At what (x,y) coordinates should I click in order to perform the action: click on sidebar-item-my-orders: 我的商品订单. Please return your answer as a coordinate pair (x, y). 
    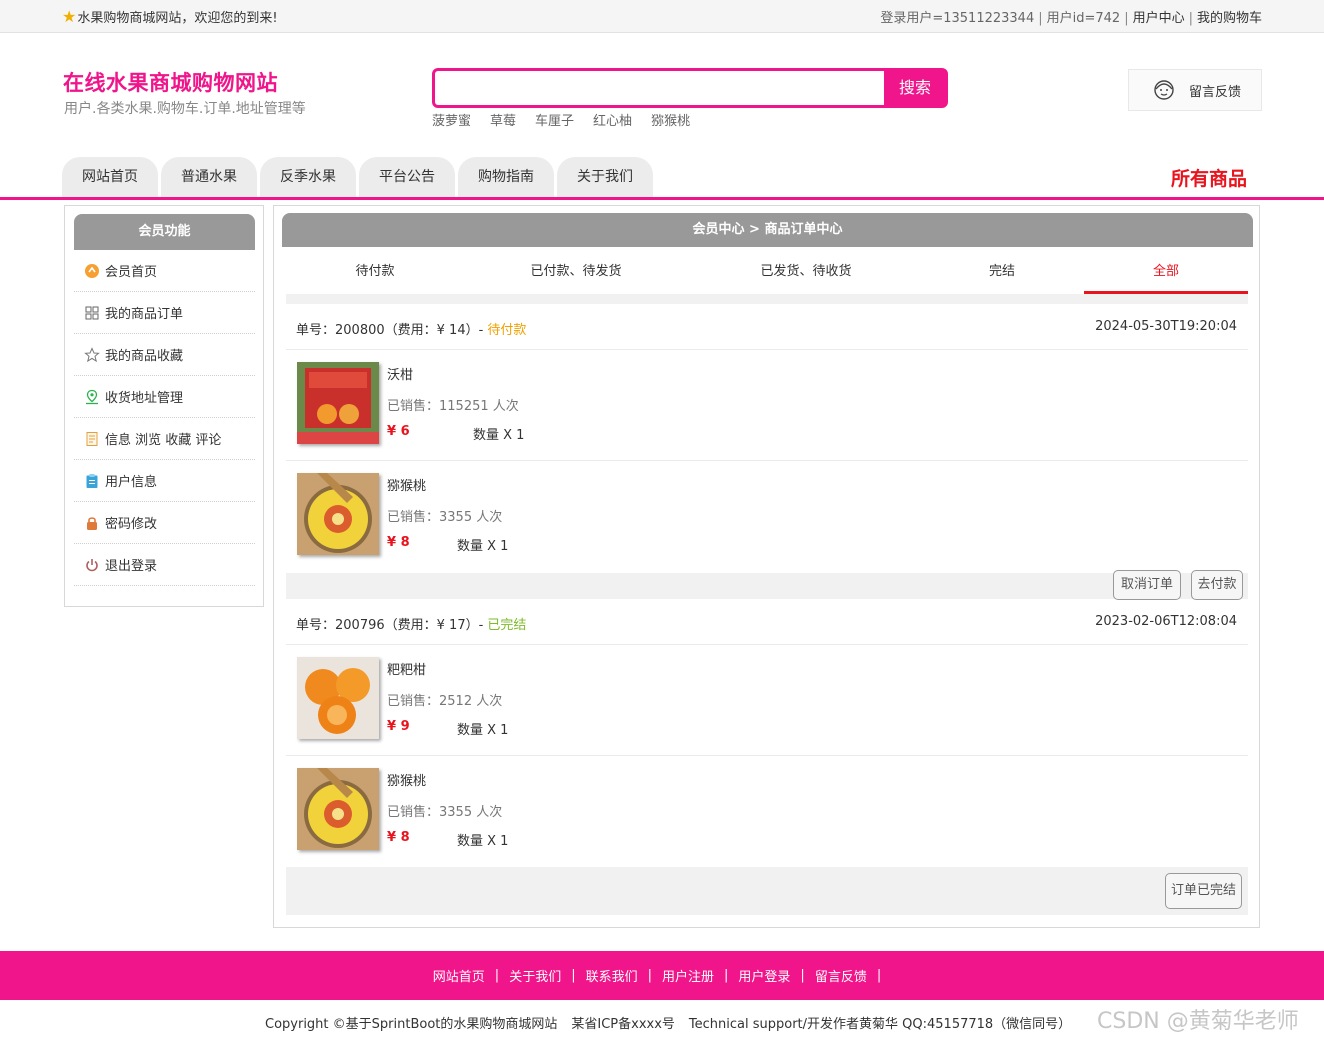
    Looking at the image, I should click on (164, 313).